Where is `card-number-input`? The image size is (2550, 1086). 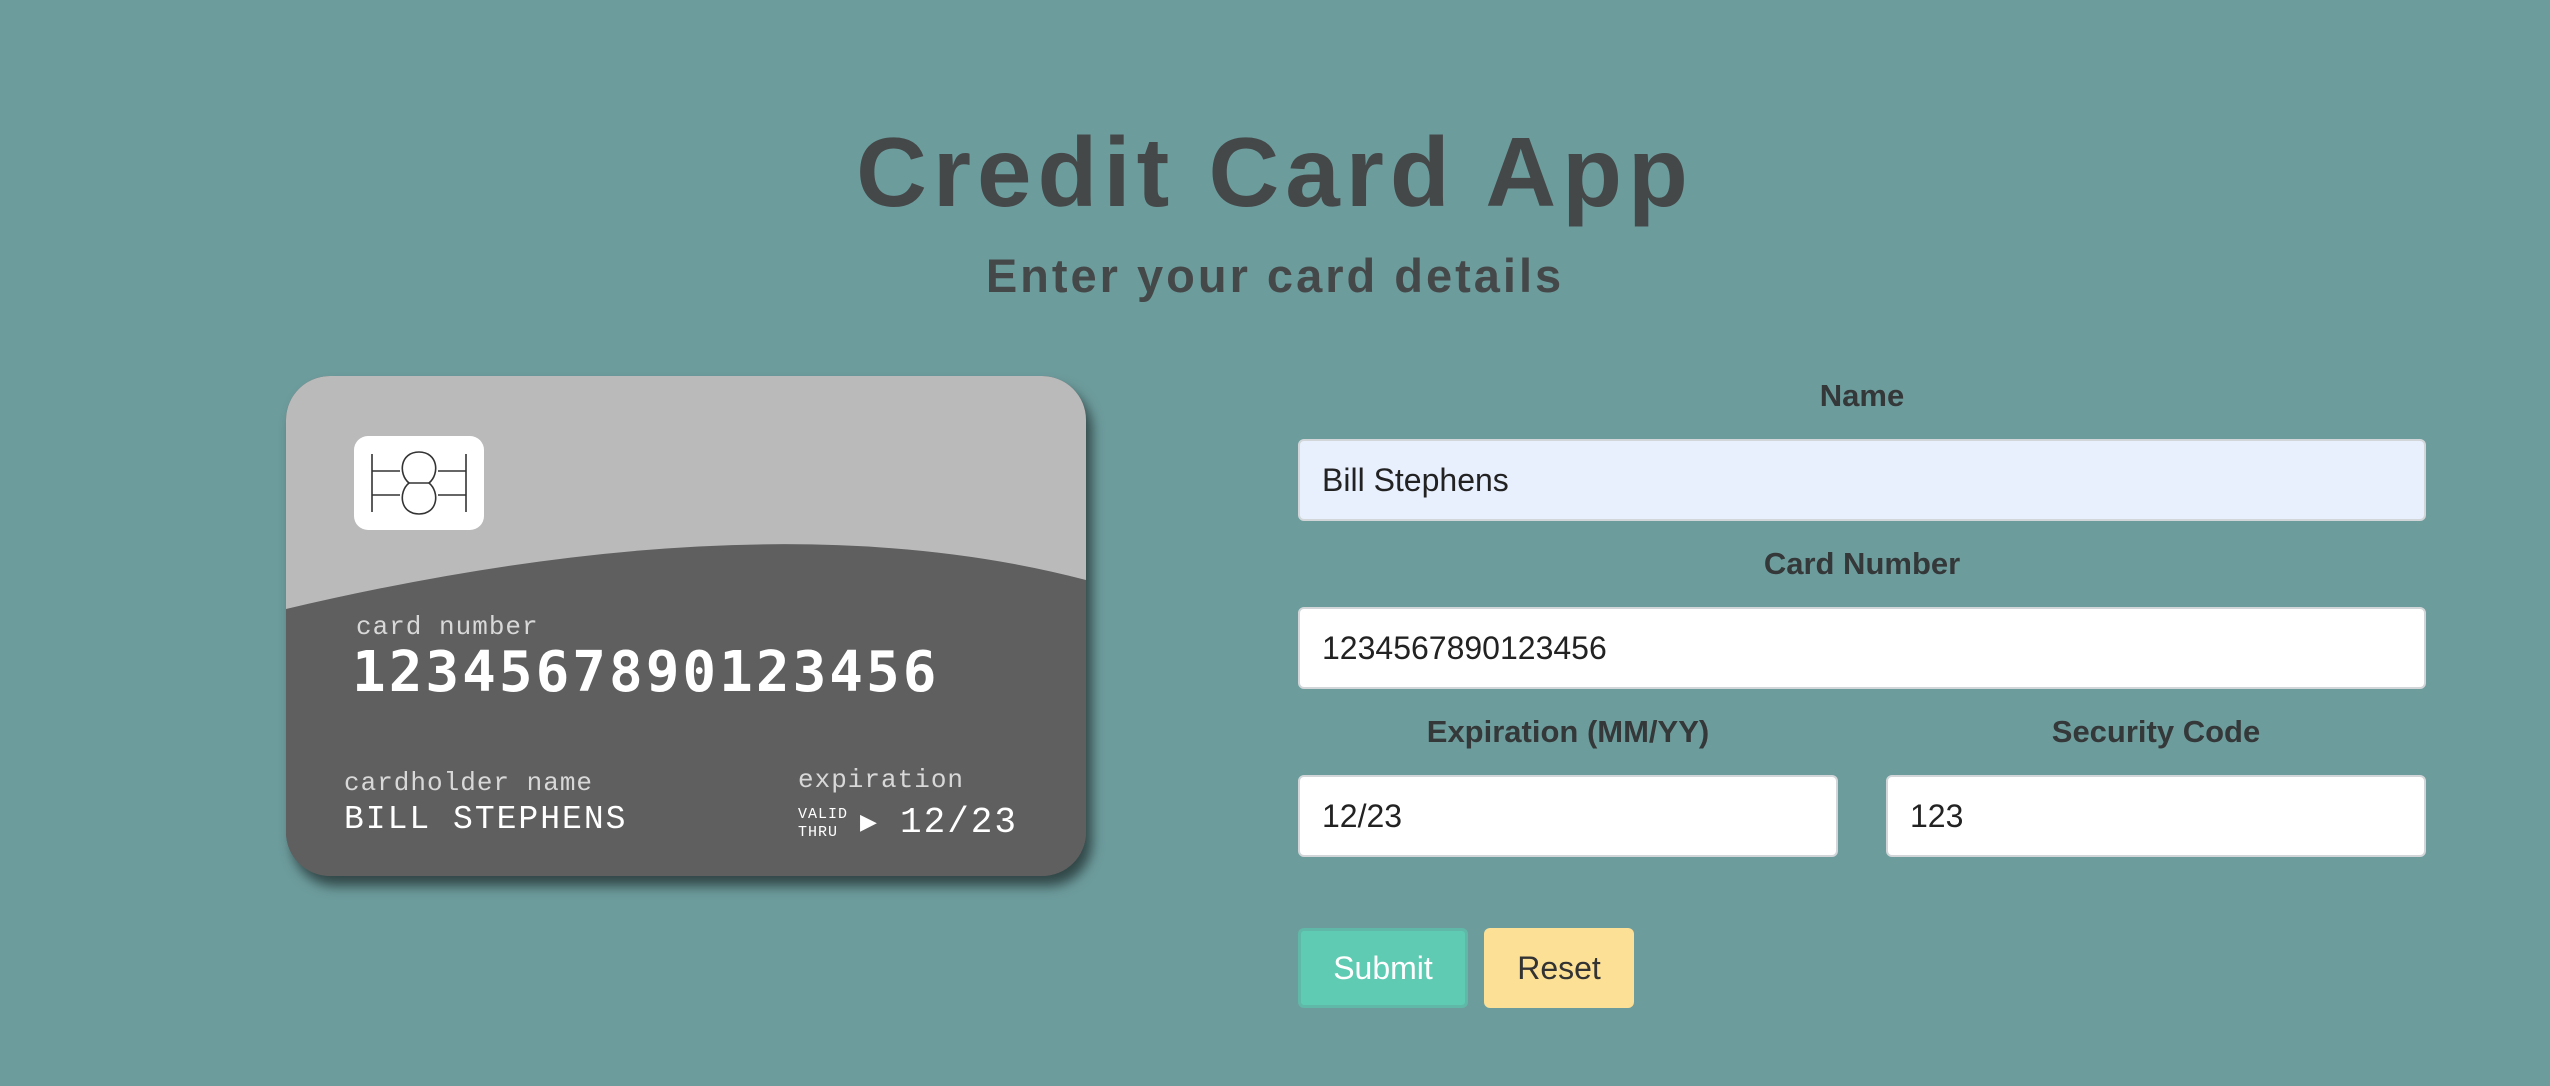
card-number-input is located at coordinates (1862, 648).